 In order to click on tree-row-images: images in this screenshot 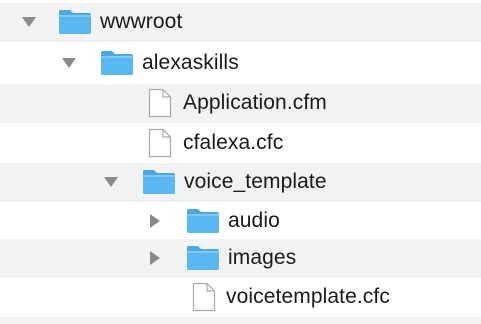, I will do `click(240, 258)`.